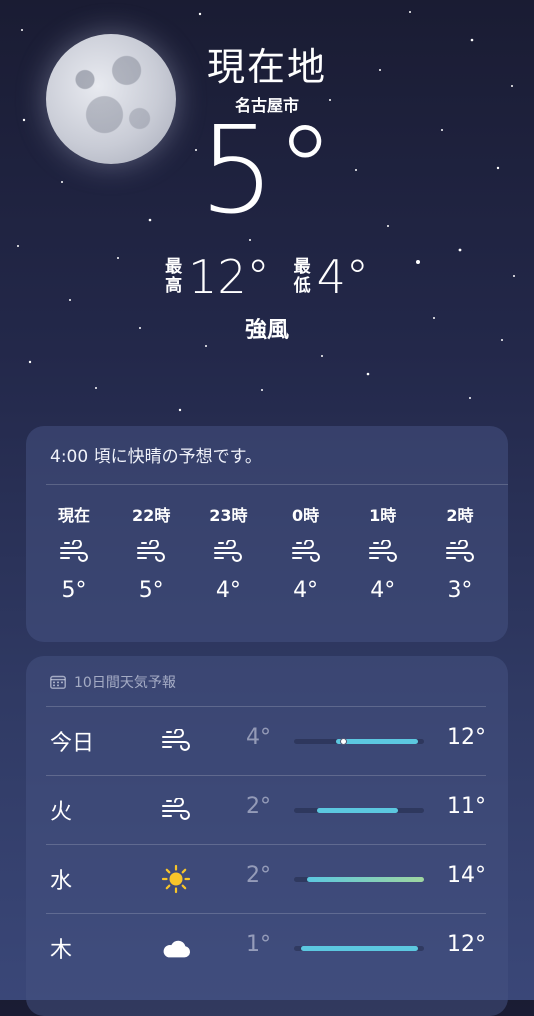  I want to click on current-temperature: 5°, so click(267, 171).